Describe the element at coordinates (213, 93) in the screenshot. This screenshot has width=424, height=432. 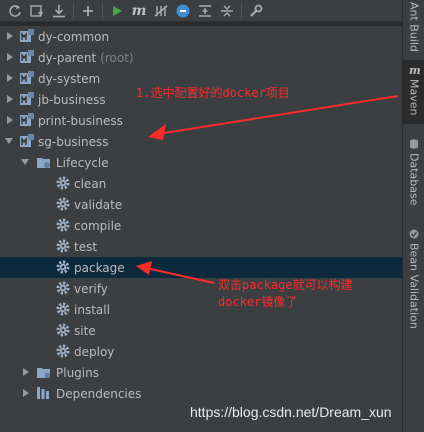
I see `annotation-note-1: 1.选中配置好的docker项目` at that location.